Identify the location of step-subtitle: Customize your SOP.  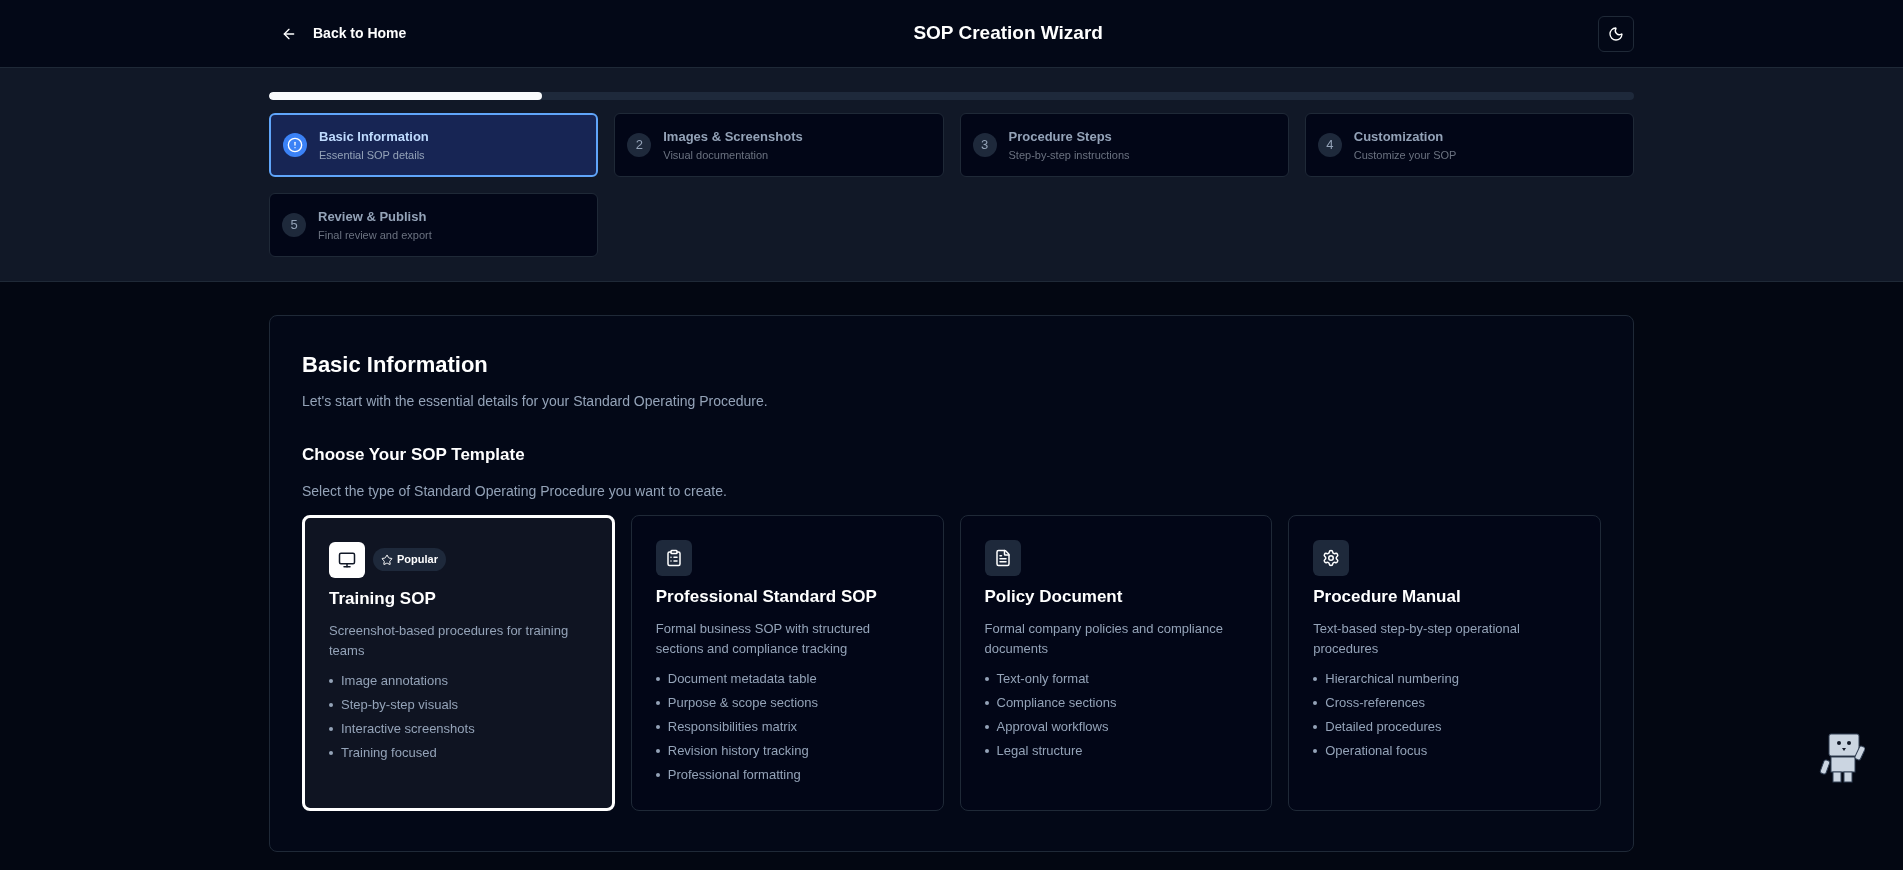
(1405, 155).